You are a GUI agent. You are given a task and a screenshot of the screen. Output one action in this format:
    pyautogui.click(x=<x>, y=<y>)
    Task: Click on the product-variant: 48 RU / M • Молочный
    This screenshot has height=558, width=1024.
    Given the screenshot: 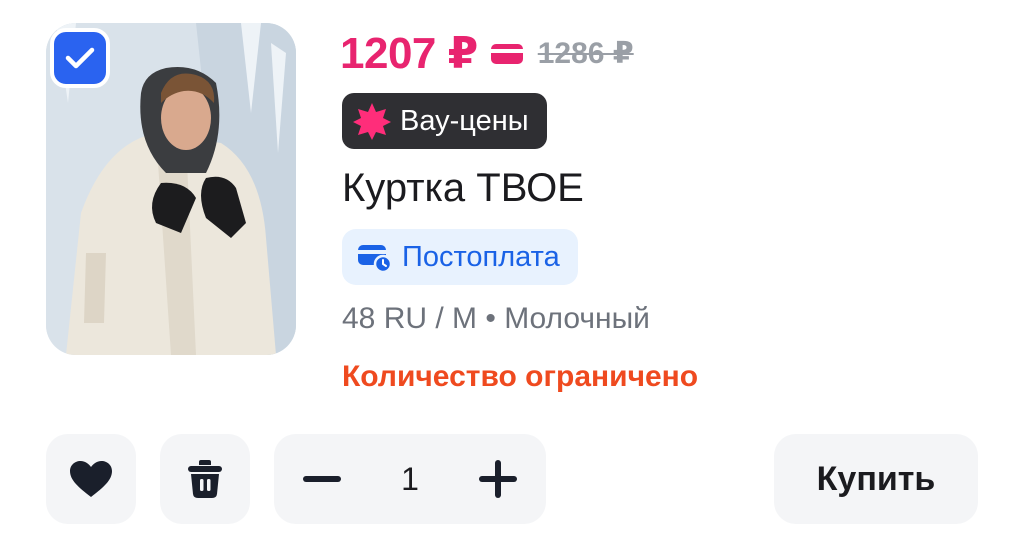 What is the action you would take?
    pyautogui.click(x=496, y=318)
    